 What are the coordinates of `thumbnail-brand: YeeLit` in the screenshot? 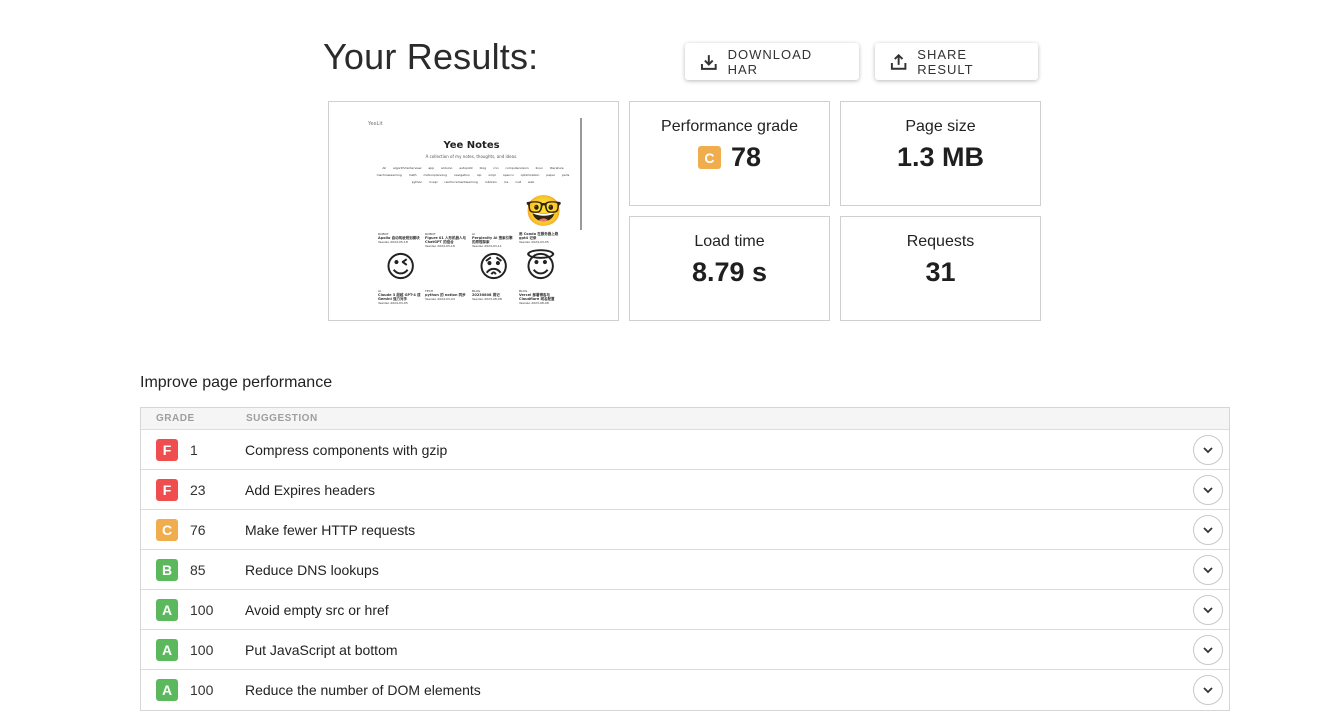 It's located at (375, 124).